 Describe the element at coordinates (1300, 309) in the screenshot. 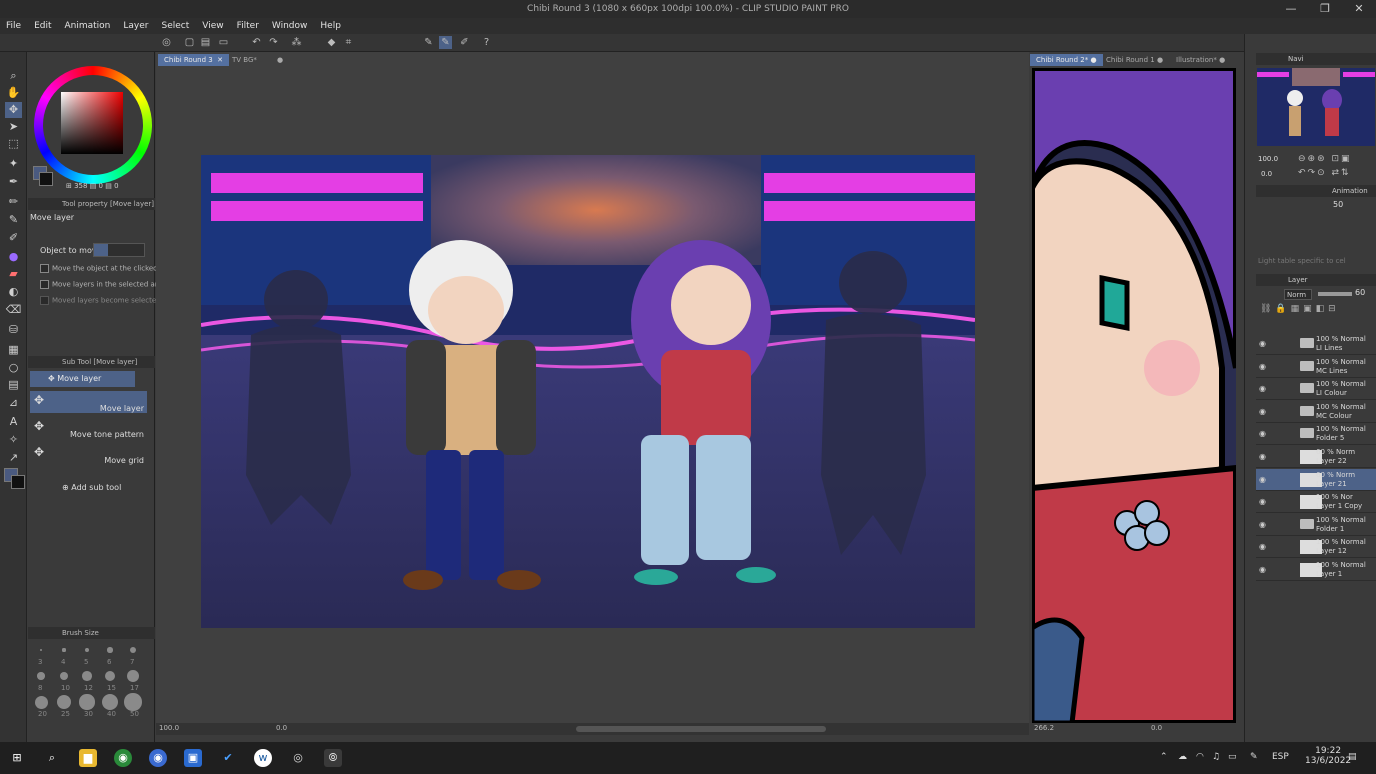

I see `layer-toolbar-icons: ⛓🔒▦▣◧⊟` at that location.